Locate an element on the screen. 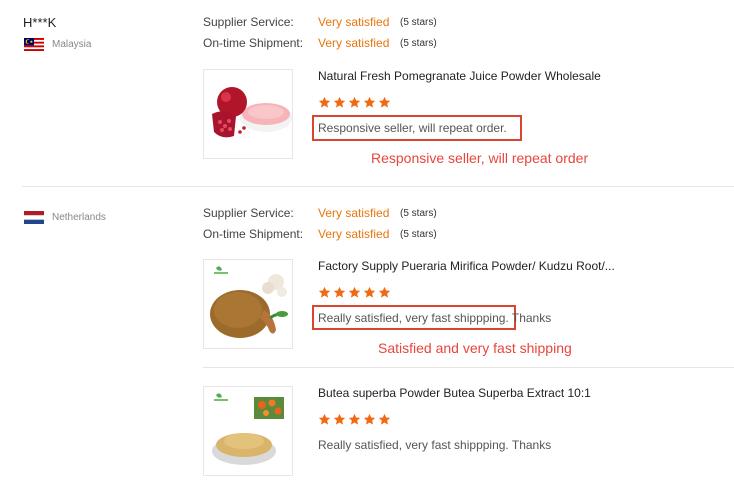 This screenshot has width=734, height=487. pomegranate-powder-image is located at coordinates (248, 114).